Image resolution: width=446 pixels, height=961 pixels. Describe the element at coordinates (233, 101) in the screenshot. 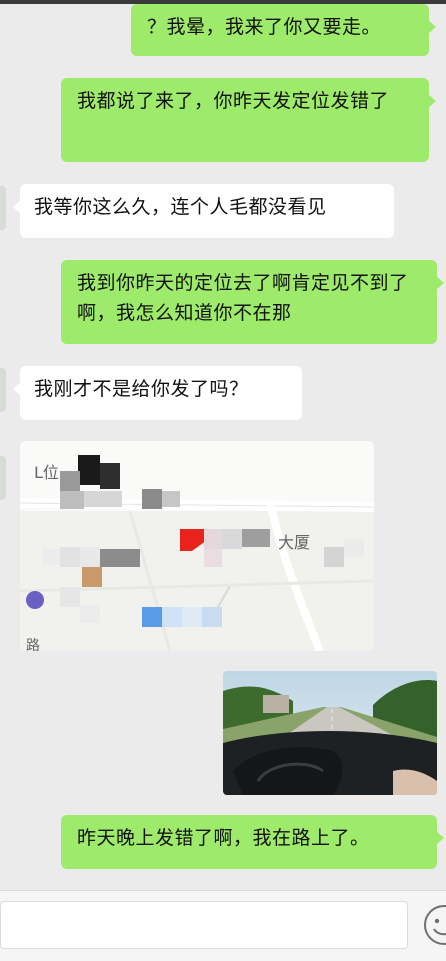

I see `message-text: 我都说了来了，你昨天发定位发错了` at that location.